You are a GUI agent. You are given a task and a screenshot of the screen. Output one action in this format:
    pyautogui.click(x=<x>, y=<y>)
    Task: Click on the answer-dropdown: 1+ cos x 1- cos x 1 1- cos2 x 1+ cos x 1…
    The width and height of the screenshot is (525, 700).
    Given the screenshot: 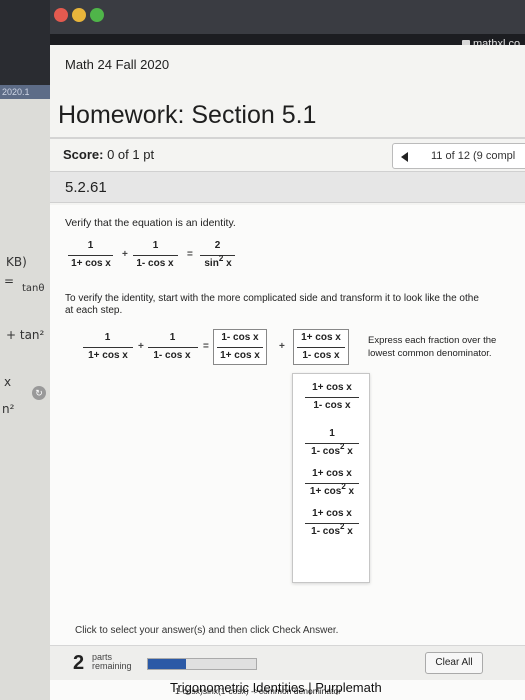 What is the action you would take?
    pyautogui.click(x=331, y=478)
    